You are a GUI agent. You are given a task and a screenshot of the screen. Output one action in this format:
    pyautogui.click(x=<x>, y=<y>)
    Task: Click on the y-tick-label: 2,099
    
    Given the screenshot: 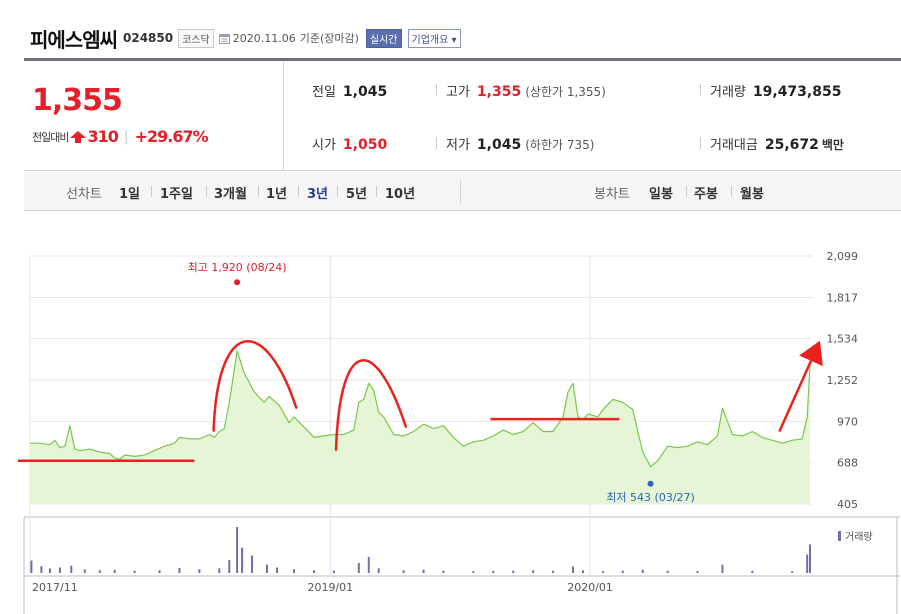 What is the action you would take?
    pyautogui.click(x=843, y=256)
    